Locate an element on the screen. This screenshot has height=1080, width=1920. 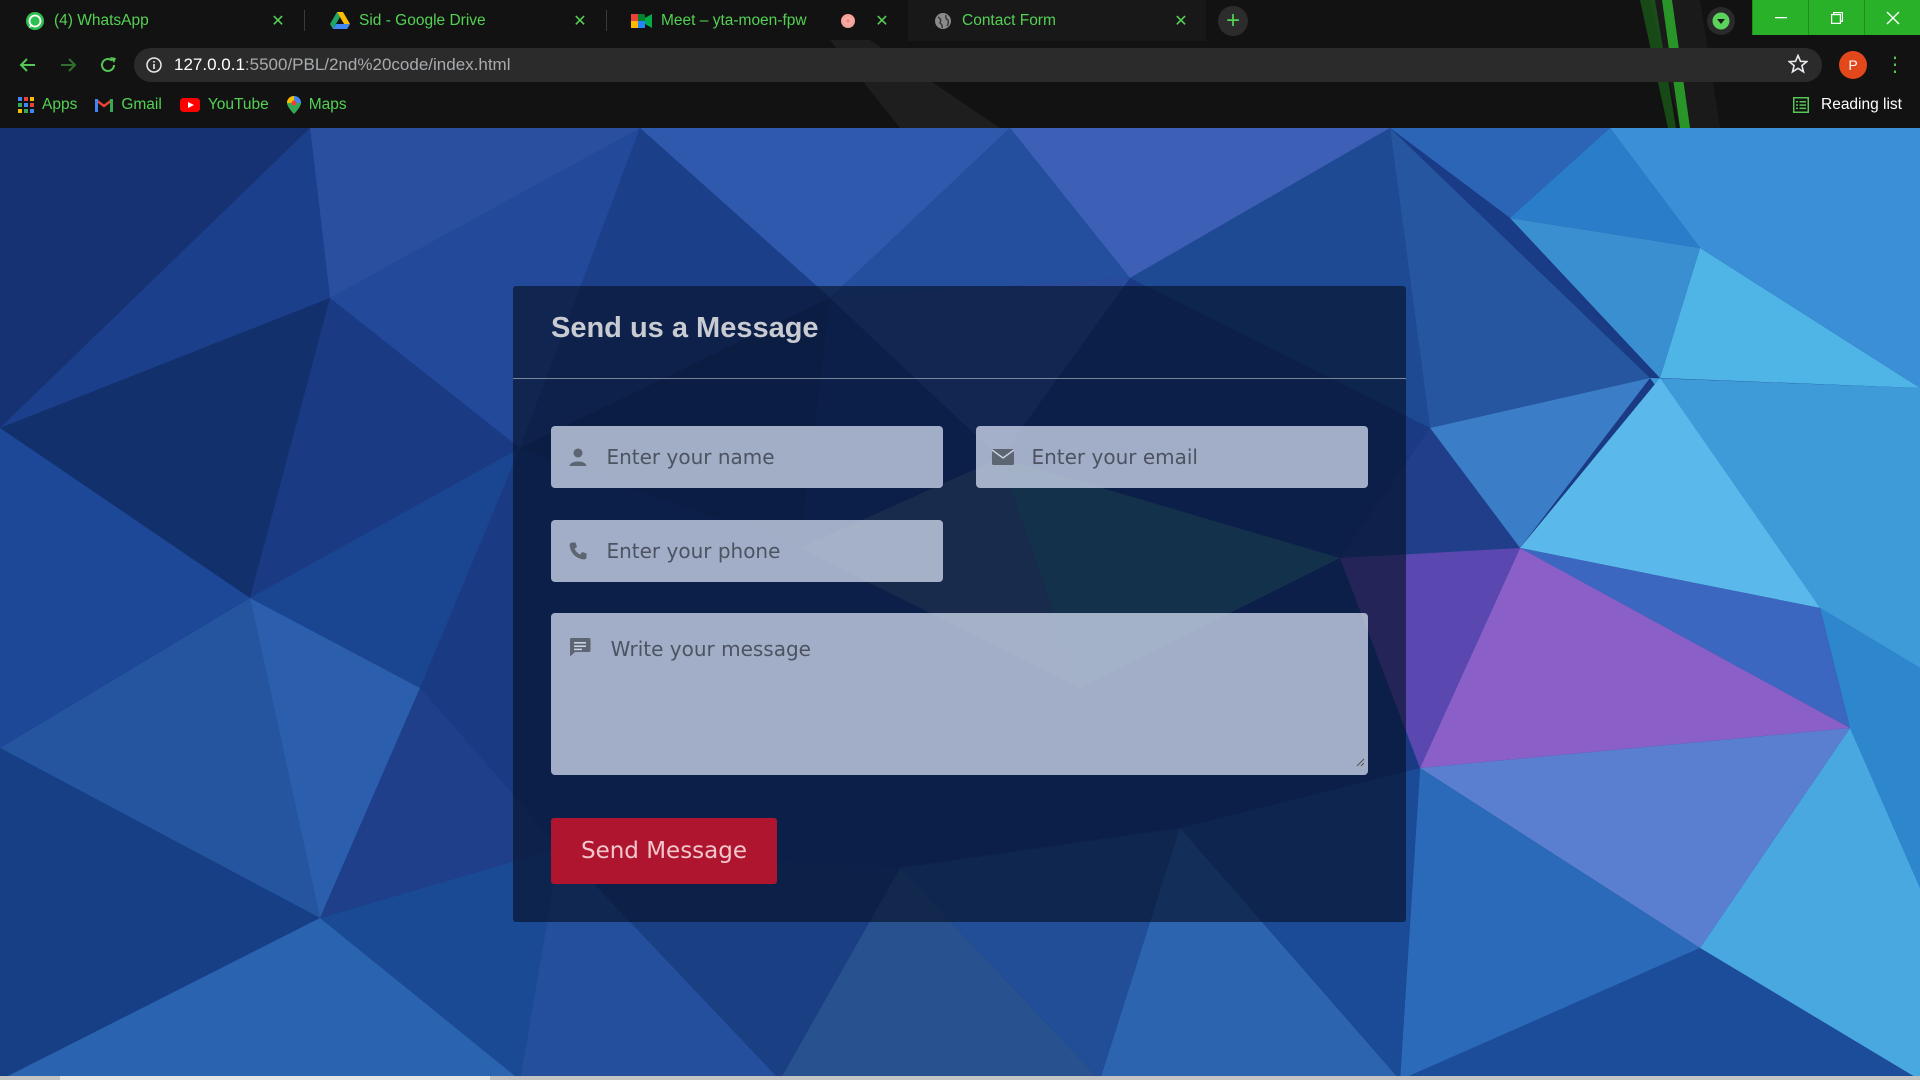
tab-google-meet: Meet – yta-moen-fpw ✕ is located at coordinates (757, 20).